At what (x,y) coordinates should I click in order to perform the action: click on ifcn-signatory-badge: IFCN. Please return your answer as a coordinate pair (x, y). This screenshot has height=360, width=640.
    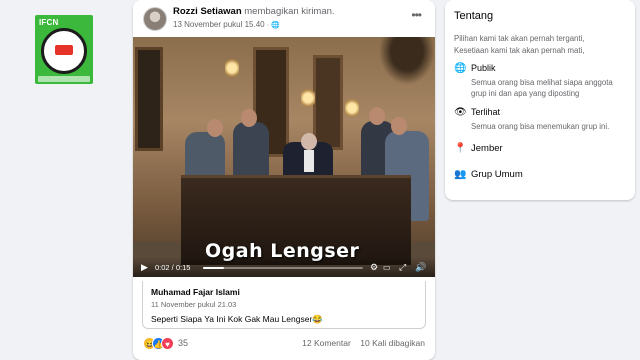
    Looking at the image, I should click on (64, 49).